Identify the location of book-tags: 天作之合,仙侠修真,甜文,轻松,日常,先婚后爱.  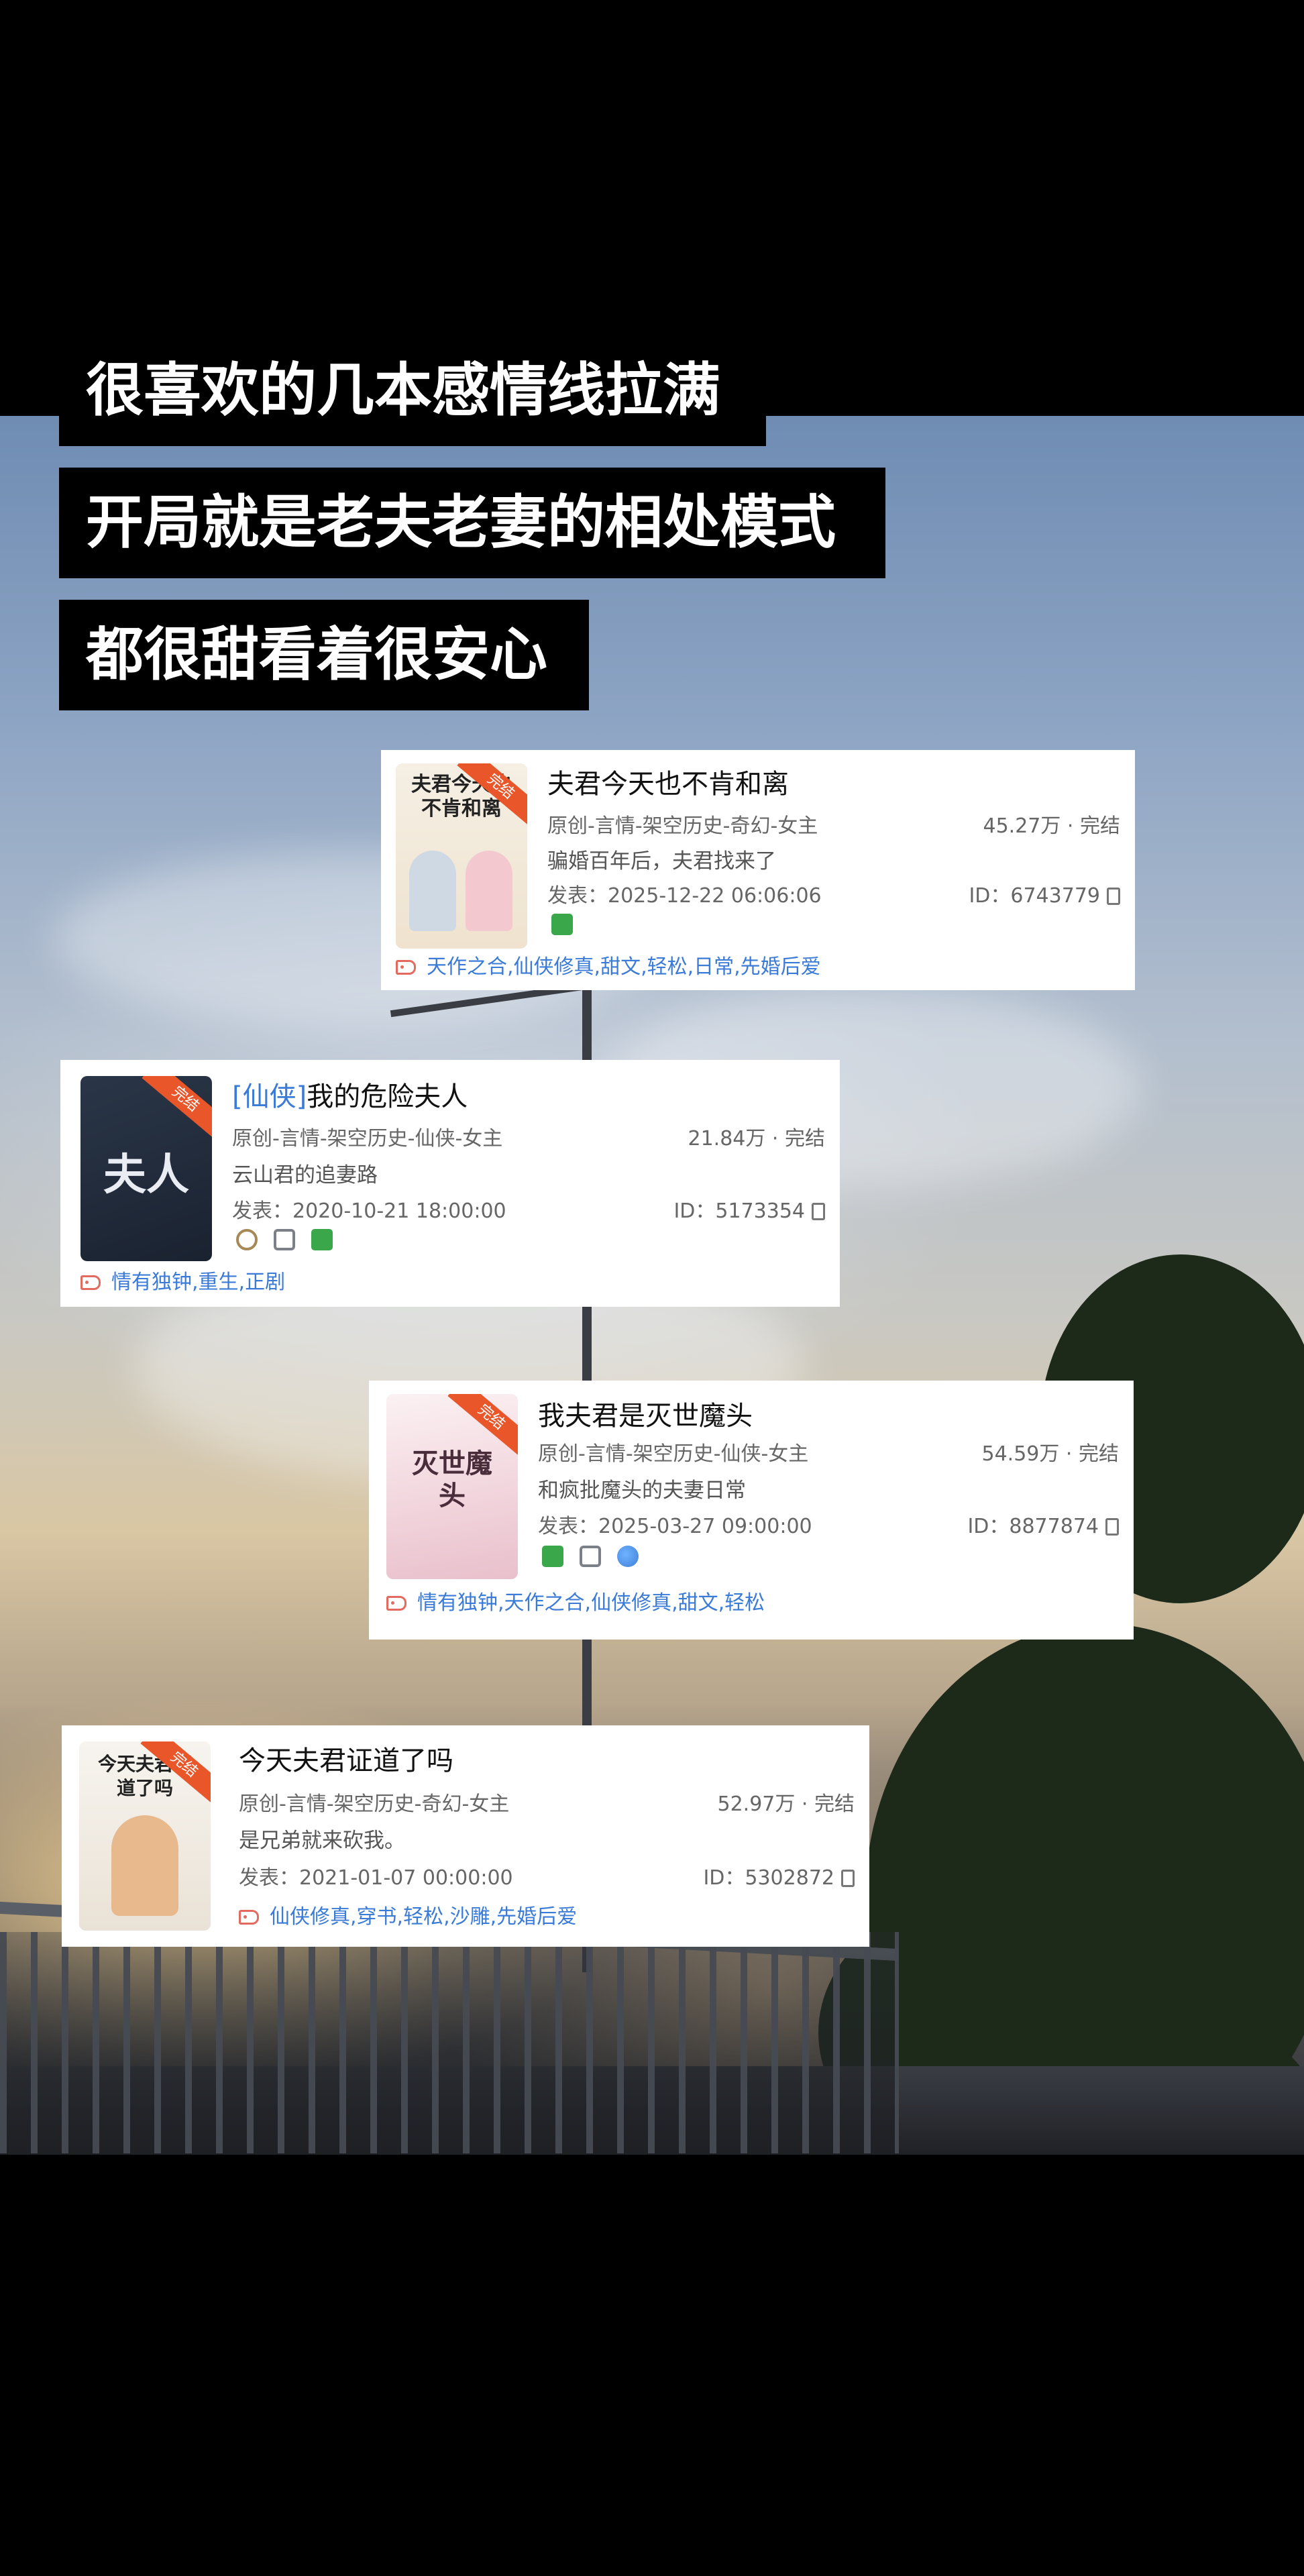
(609, 964).